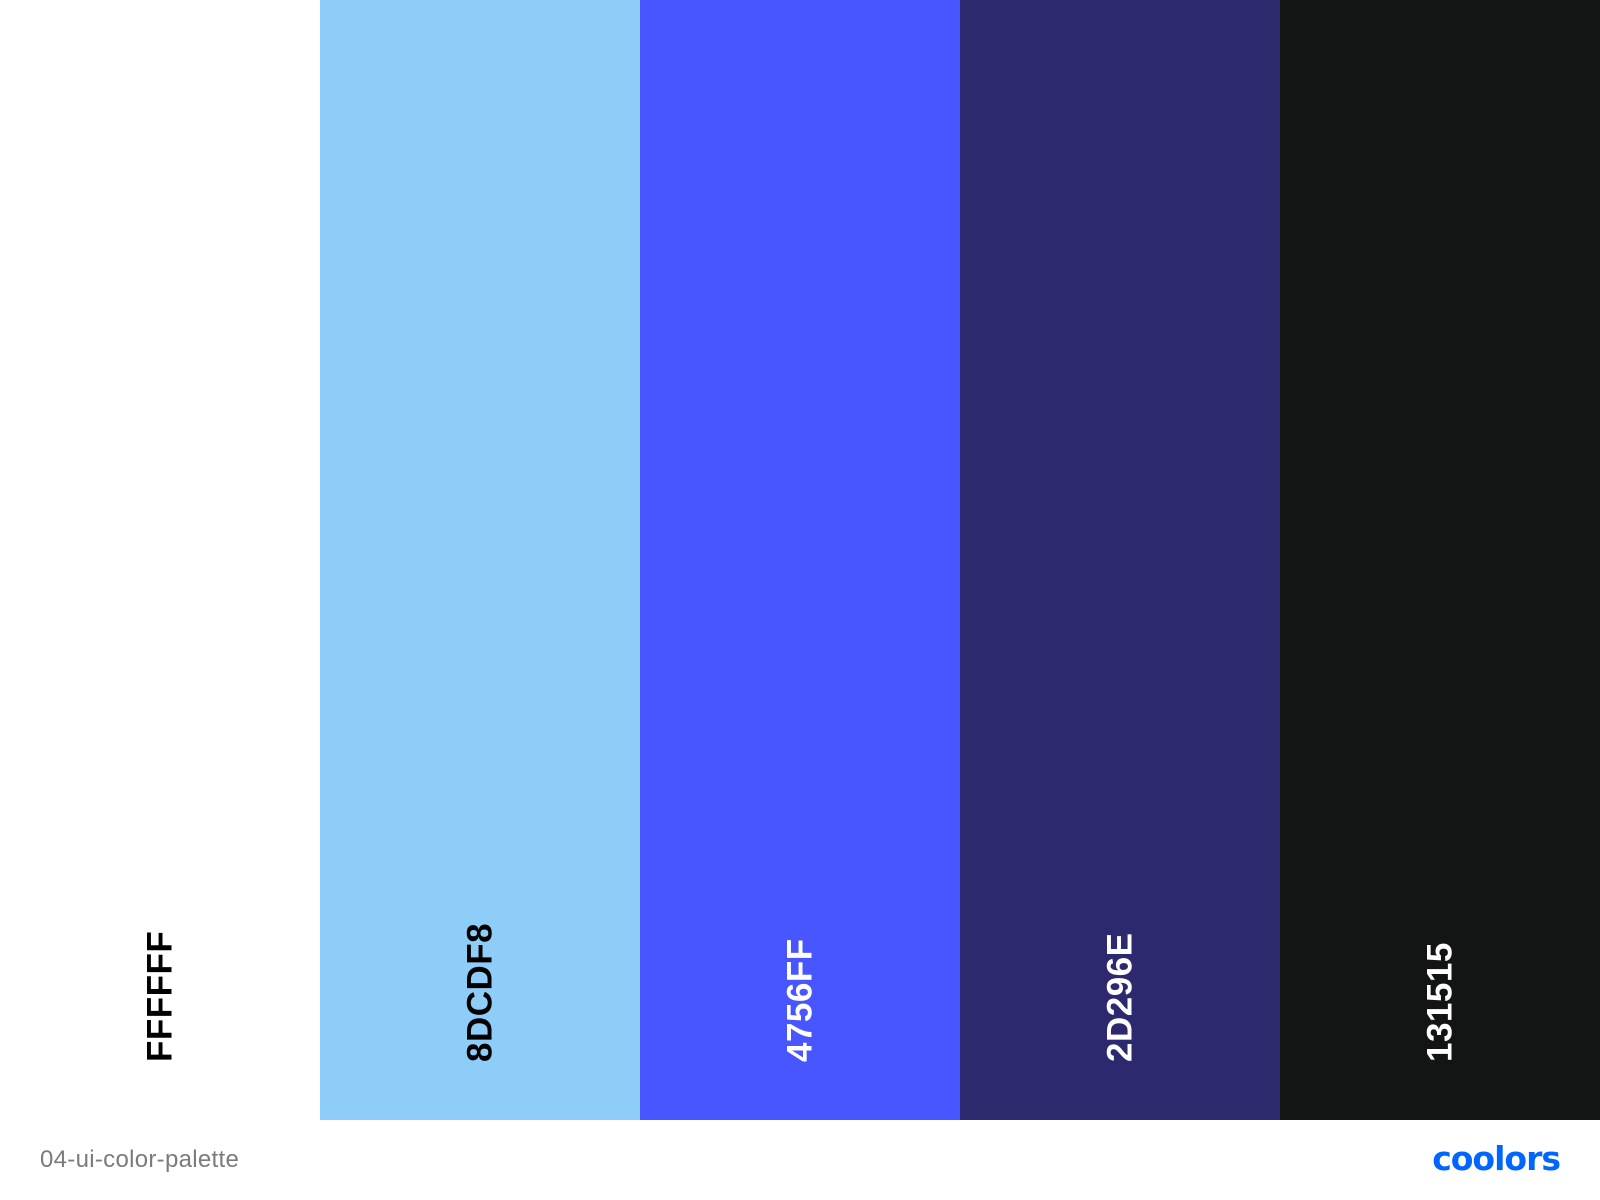 The width and height of the screenshot is (1600, 1200). Describe the element at coordinates (800, 1160) in the screenshot. I see `footer: 04-ui-color-palette coolors` at that location.